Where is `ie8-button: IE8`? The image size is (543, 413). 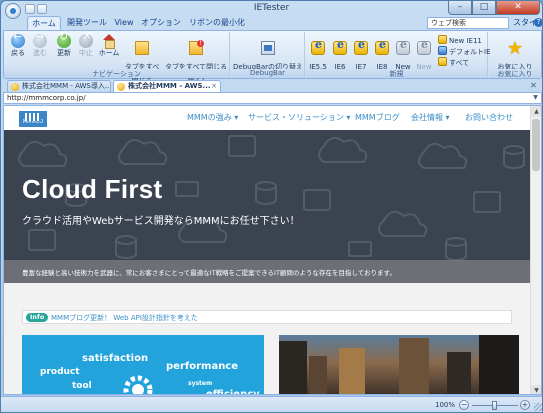 ie8-button: IE8 is located at coordinates (382, 52).